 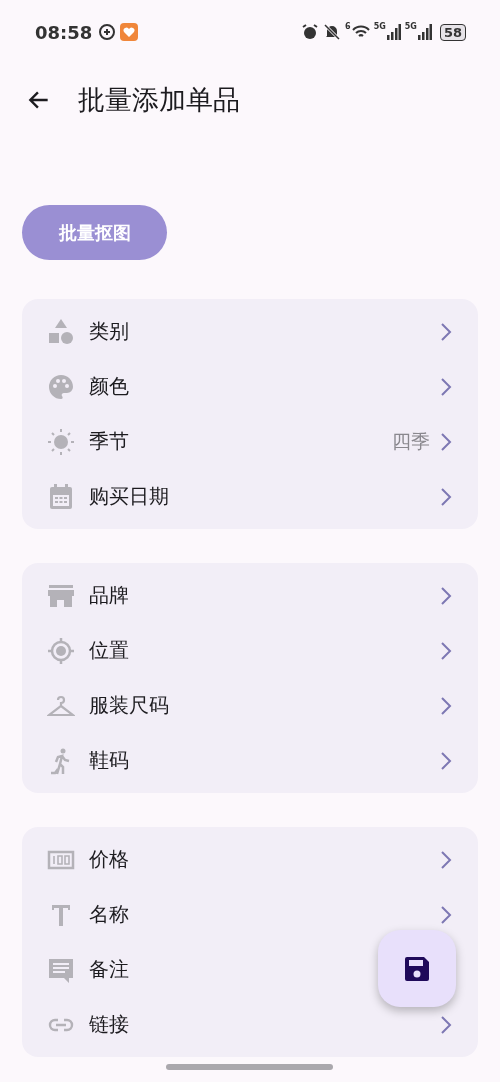 What do you see at coordinates (250, 386) in the screenshot?
I see `settings-row: 颜色` at bounding box center [250, 386].